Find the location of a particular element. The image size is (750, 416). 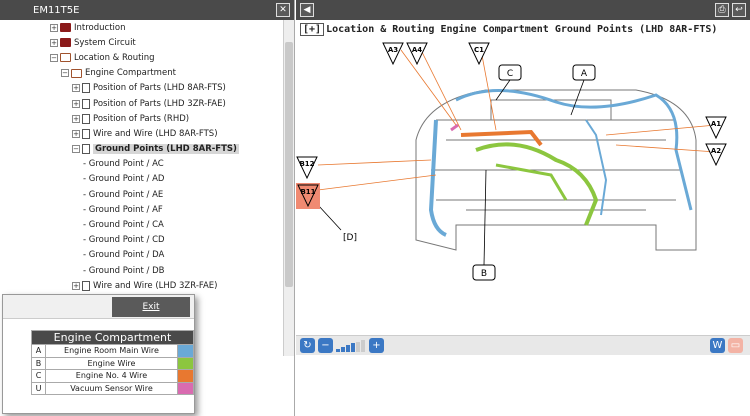

zoom-level-indicator is located at coordinates (351, 345).